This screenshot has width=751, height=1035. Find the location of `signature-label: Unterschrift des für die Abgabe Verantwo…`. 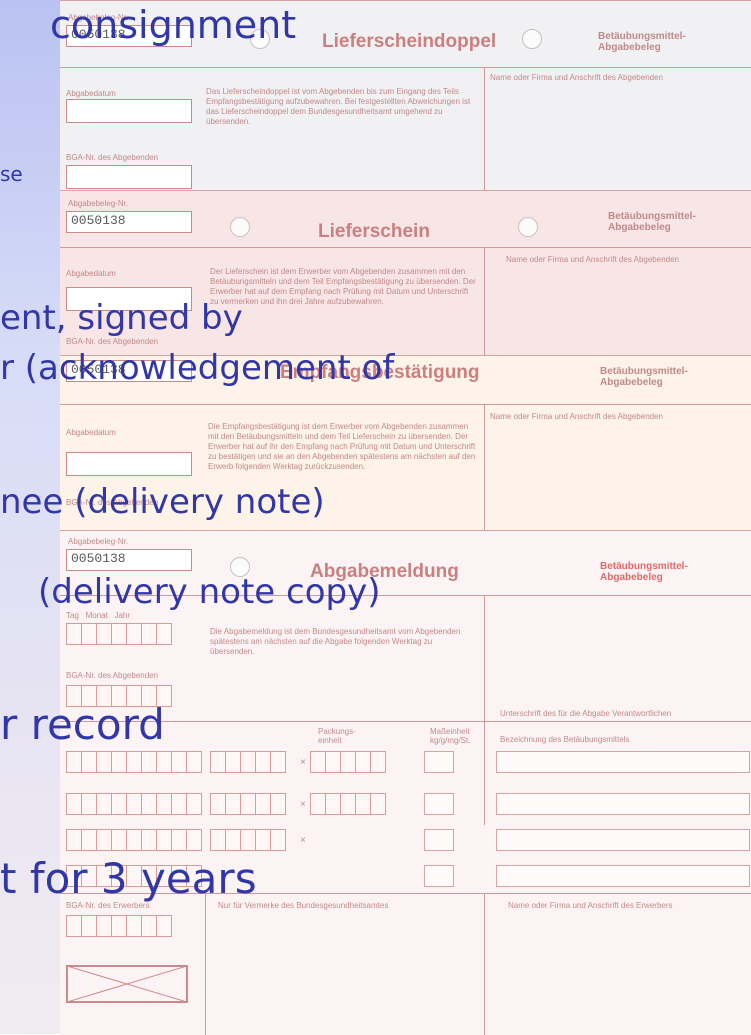

signature-label: Unterschrift des für die Abgabe Verantwo… is located at coordinates (586, 713).